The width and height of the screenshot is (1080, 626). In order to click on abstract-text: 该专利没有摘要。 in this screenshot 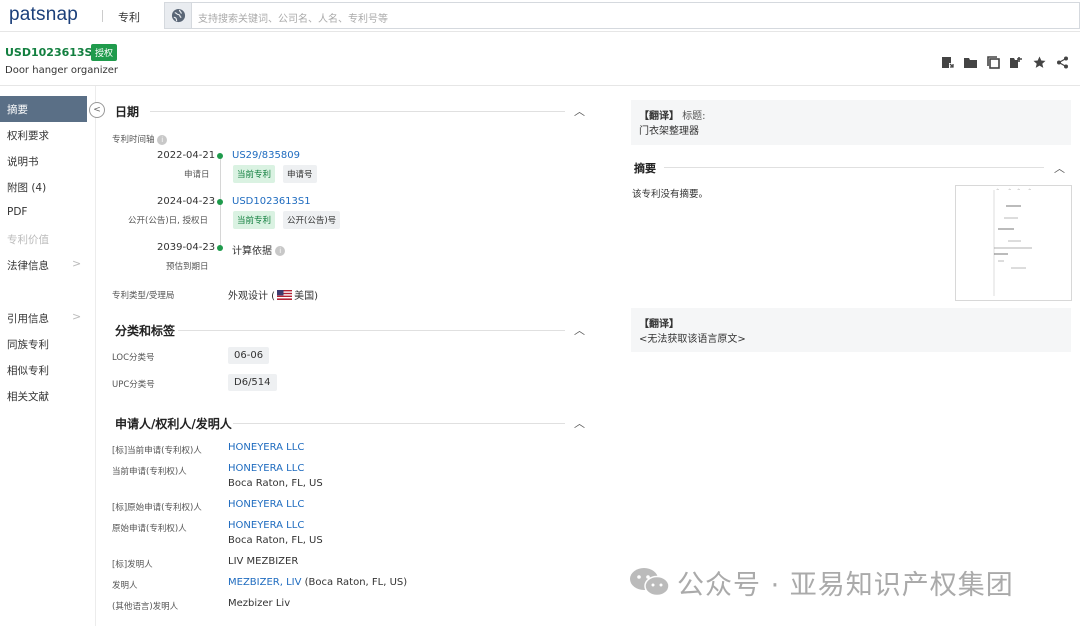, I will do `click(670, 194)`.